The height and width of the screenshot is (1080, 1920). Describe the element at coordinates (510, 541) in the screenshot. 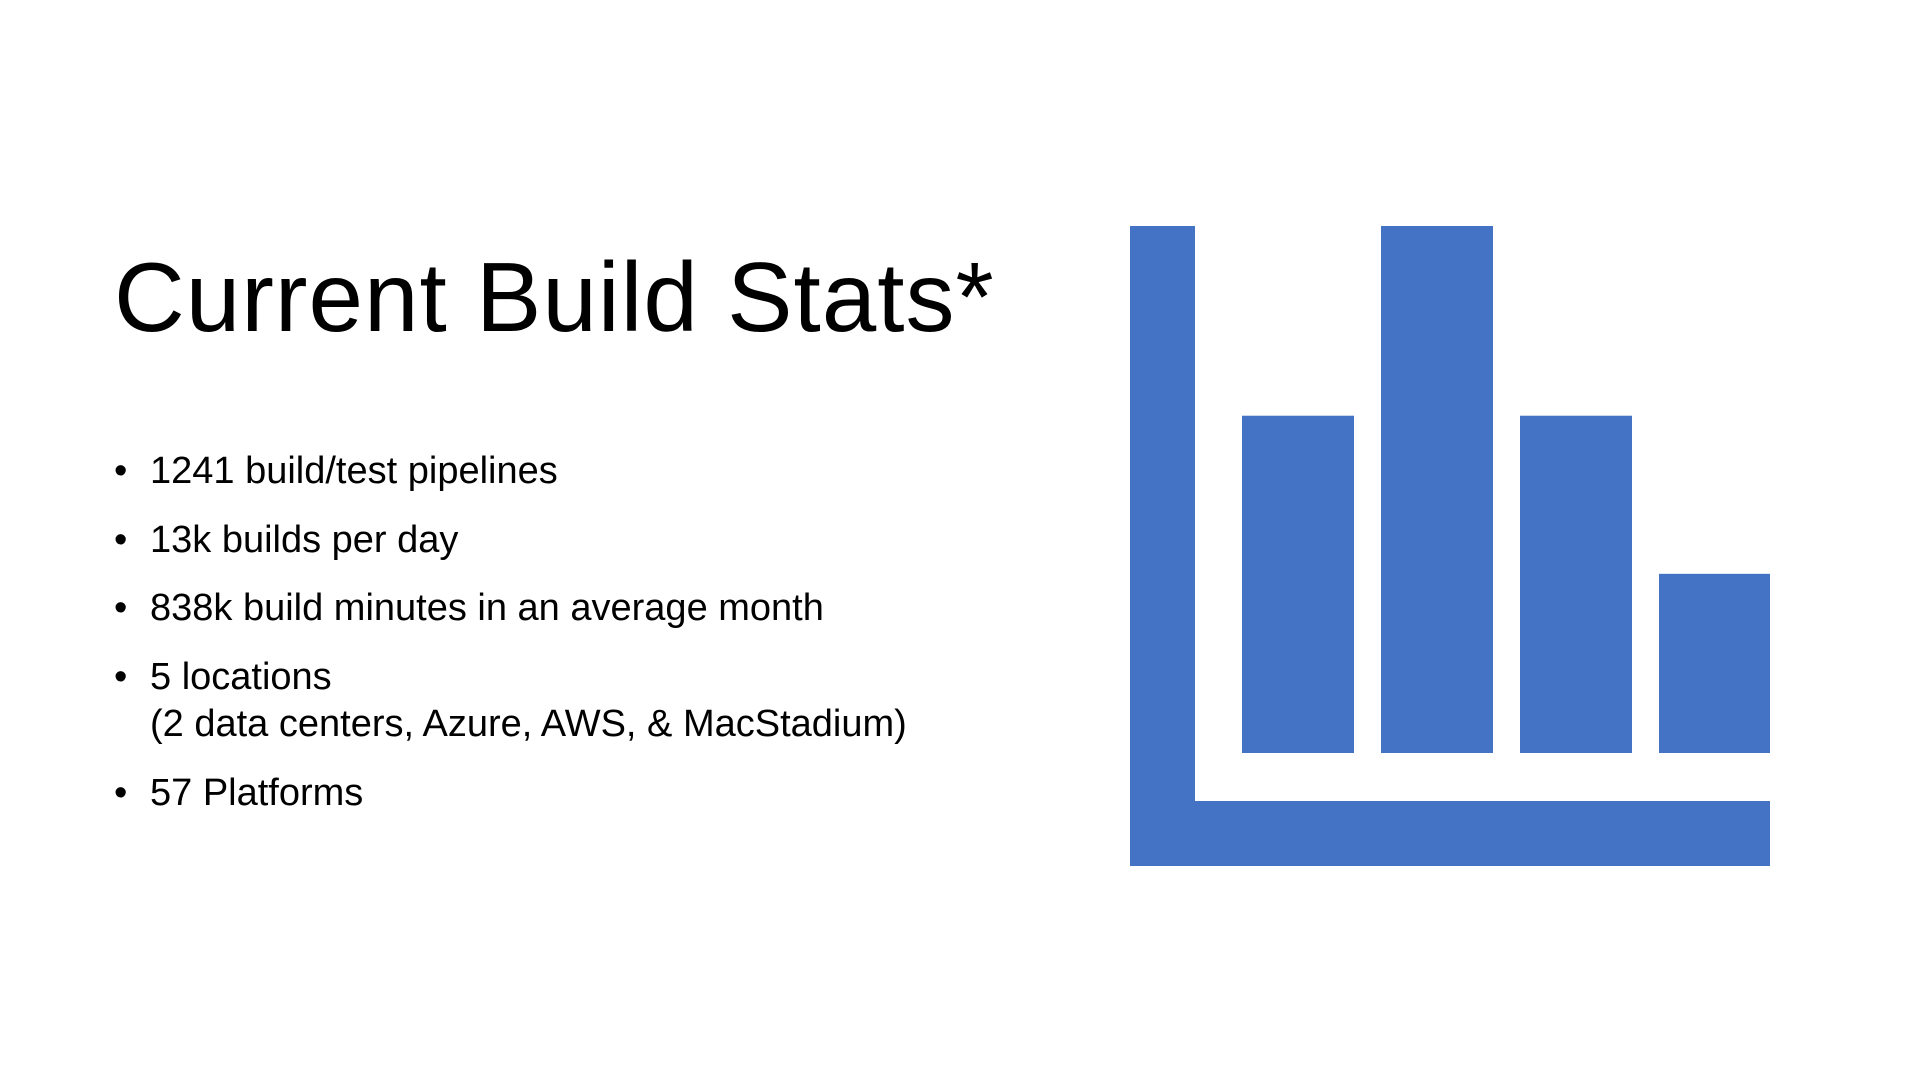

I see `bullet-item: • 13k builds per day` at that location.